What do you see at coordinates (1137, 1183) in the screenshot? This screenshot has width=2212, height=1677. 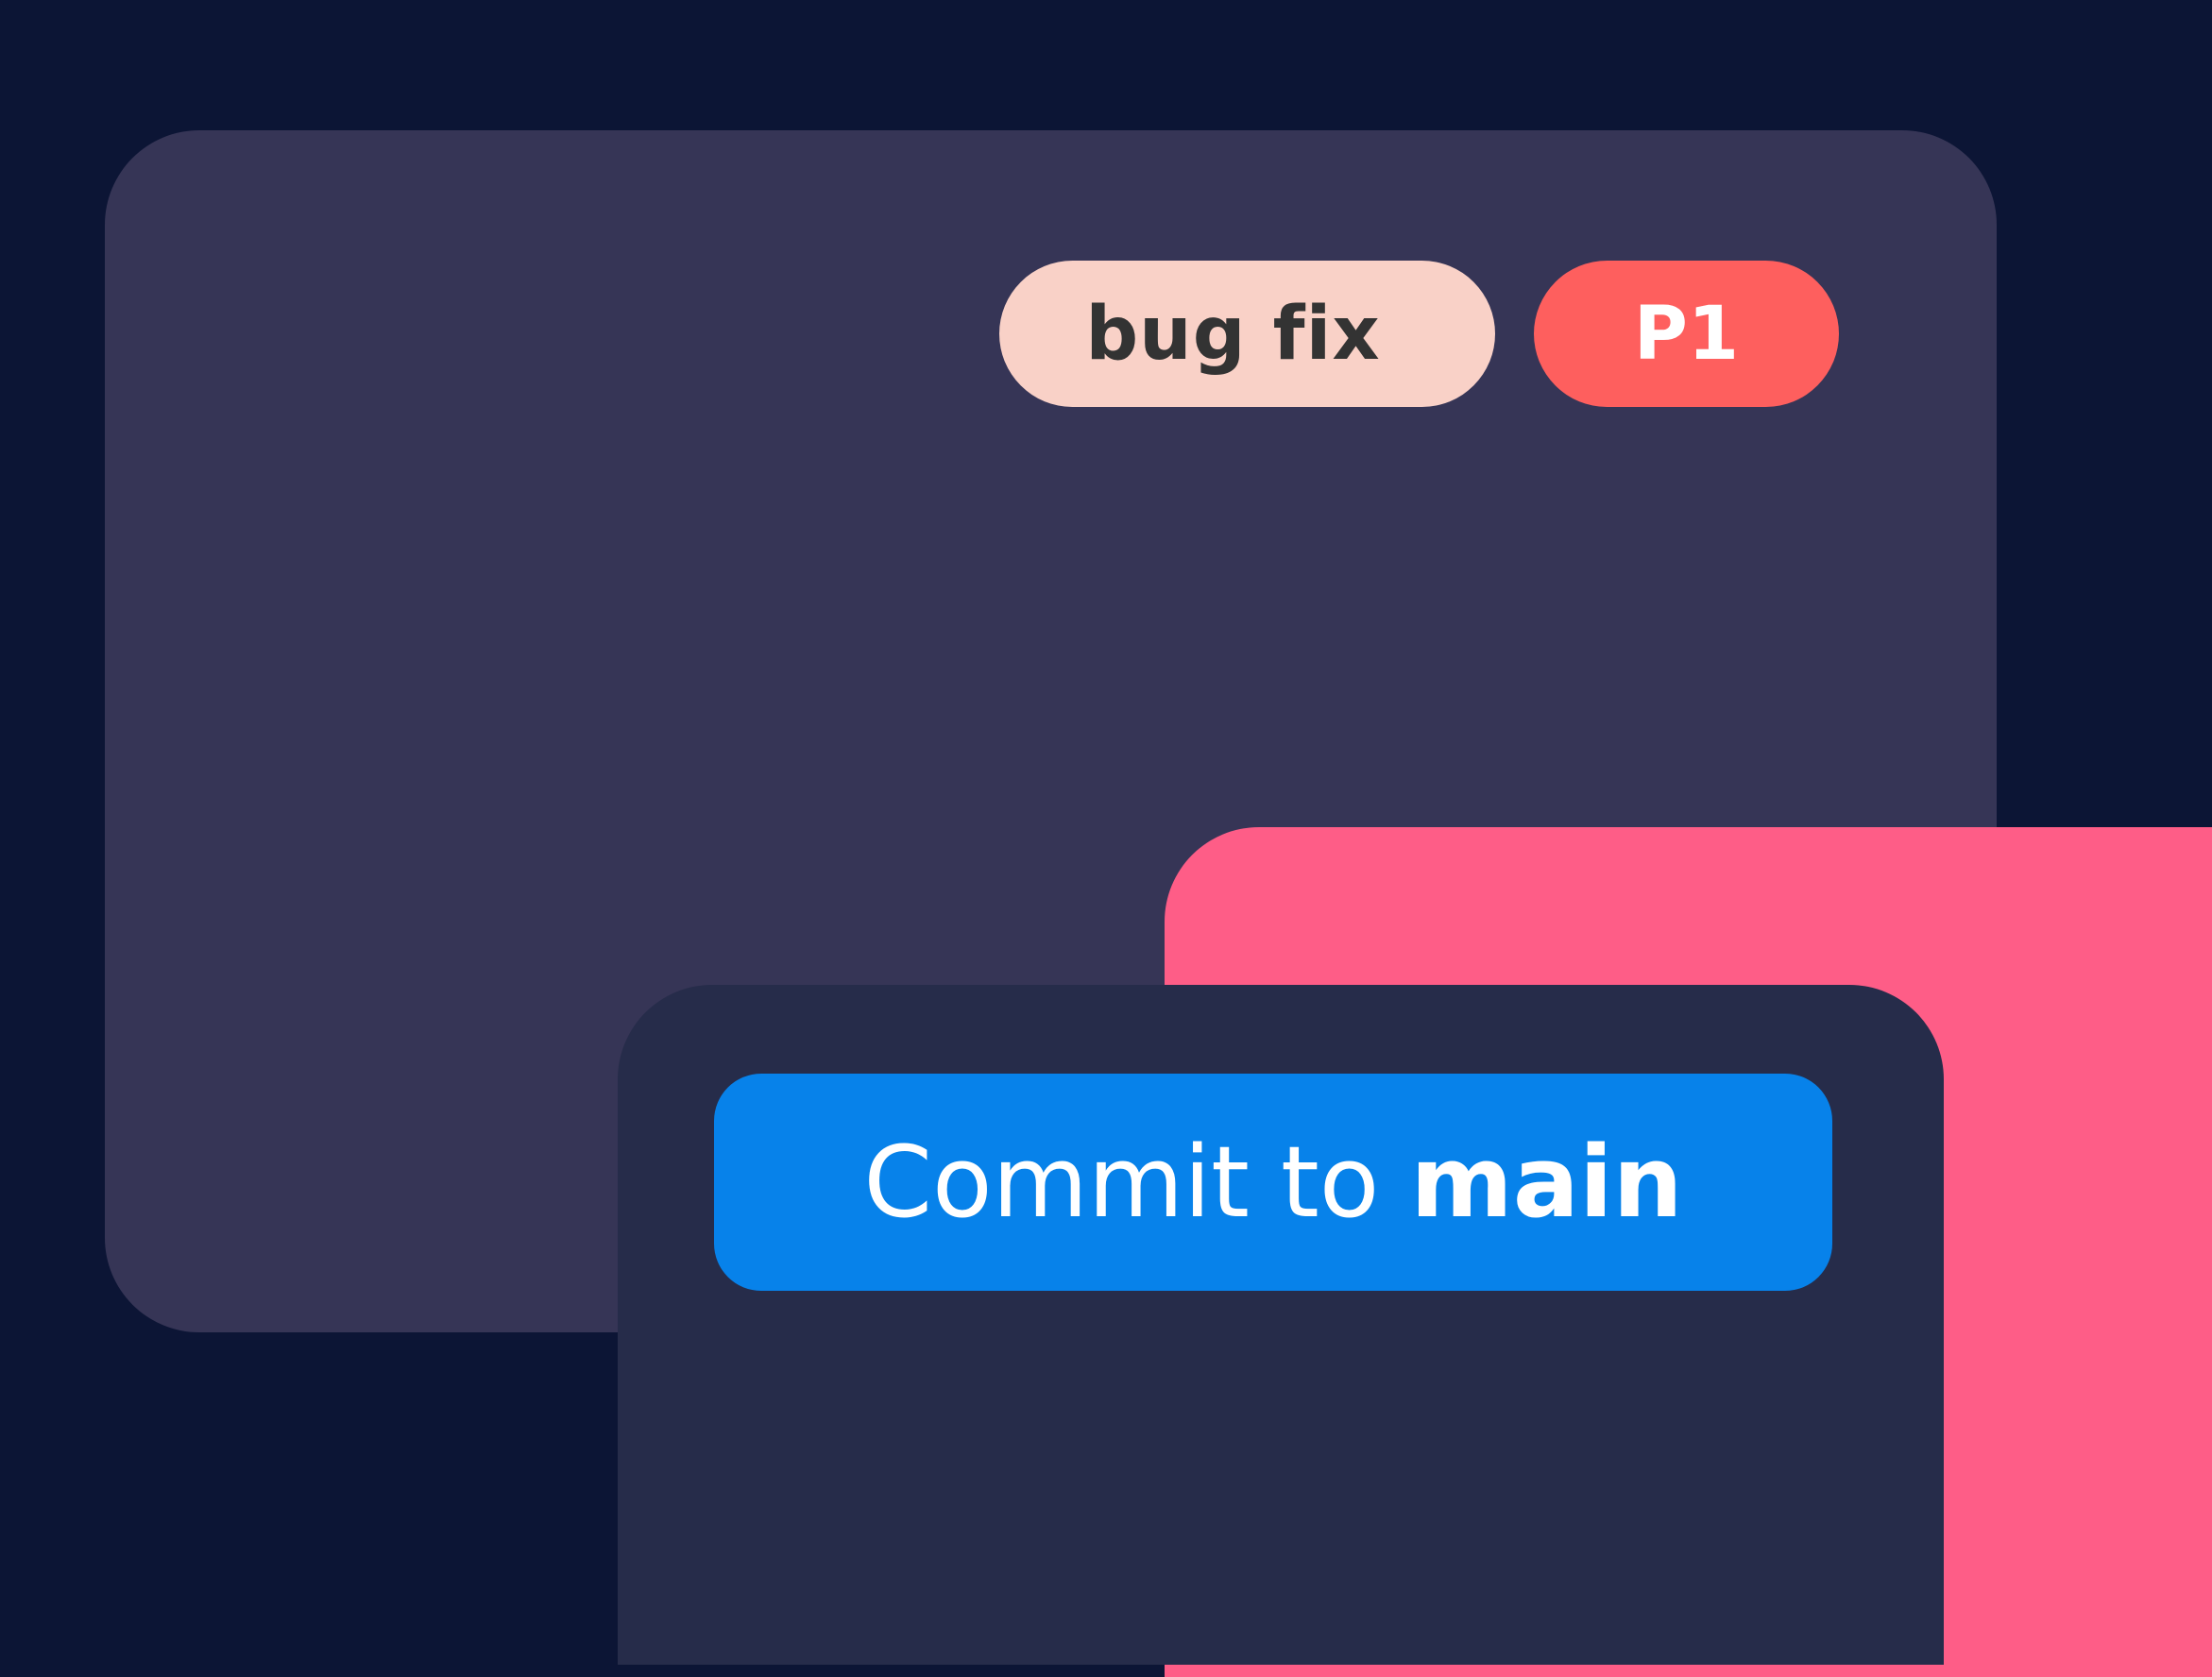 I see `commit-button-prefix: Commit to` at bounding box center [1137, 1183].